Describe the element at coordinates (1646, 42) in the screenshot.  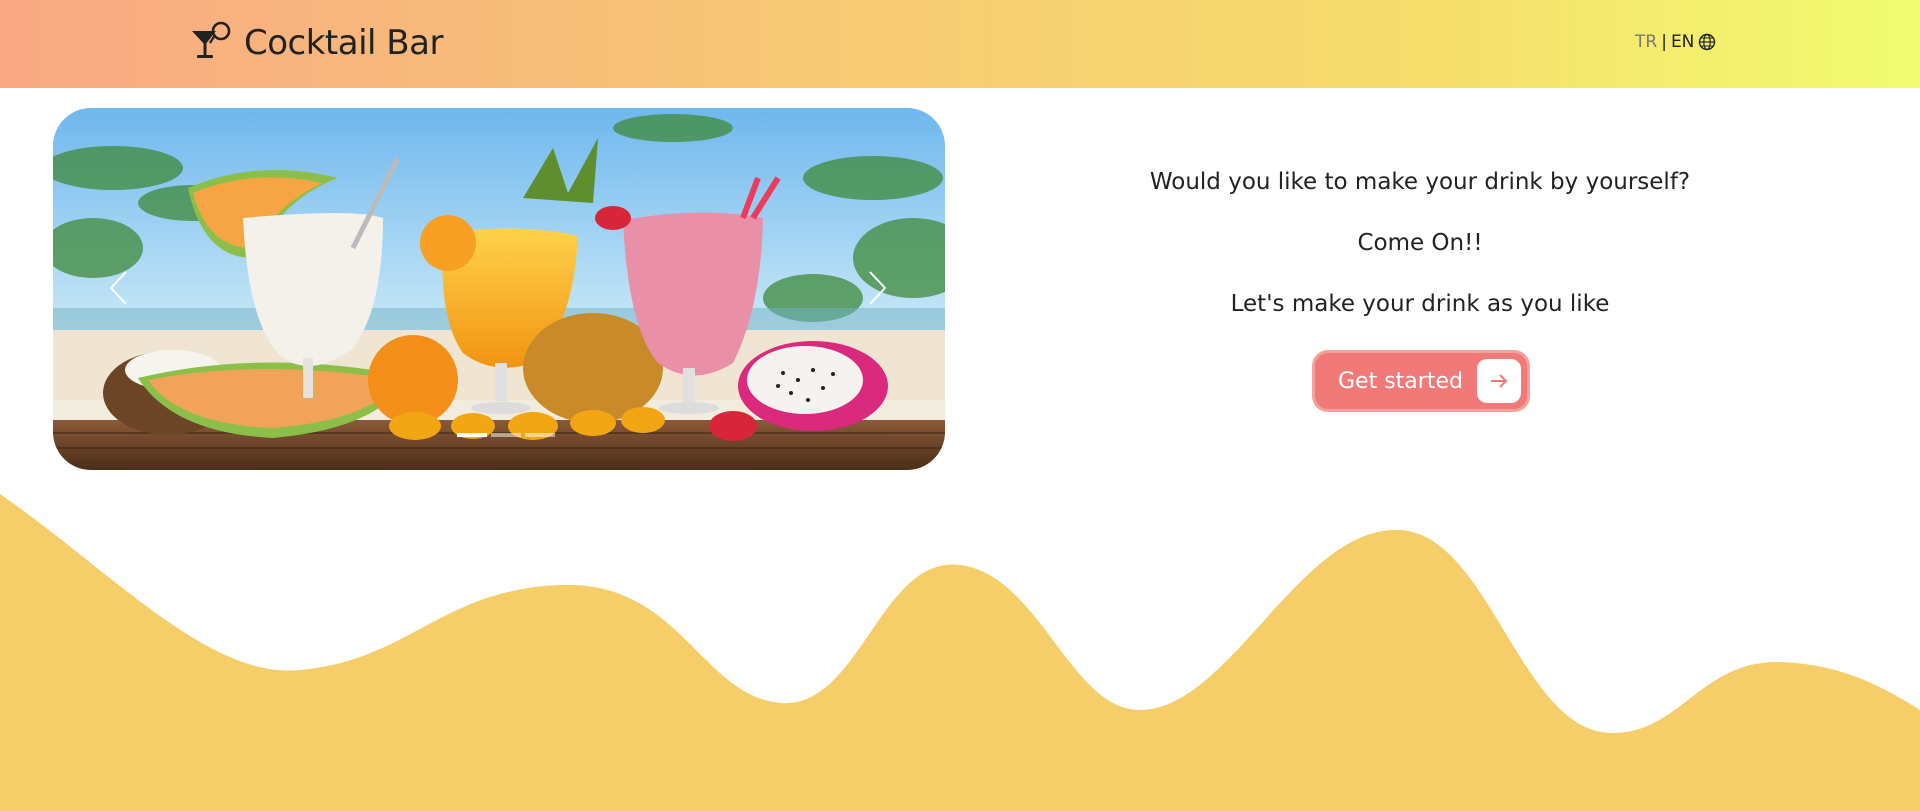
I see `language-tr: TR` at that location.